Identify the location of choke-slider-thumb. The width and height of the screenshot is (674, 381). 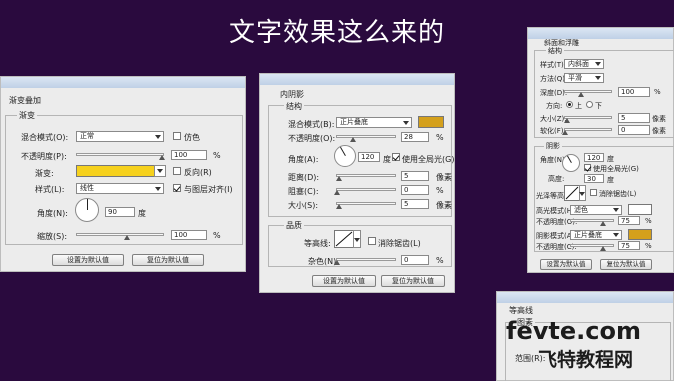
(337, 192).